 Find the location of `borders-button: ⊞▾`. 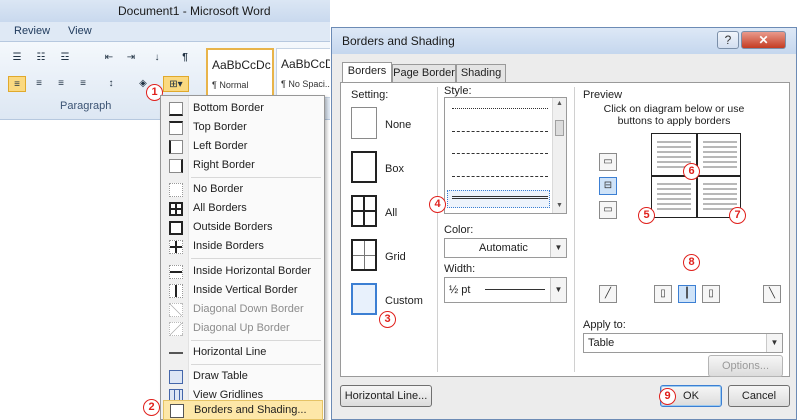

borders-button: ⊞▾ is located at coordinates (176, 84).